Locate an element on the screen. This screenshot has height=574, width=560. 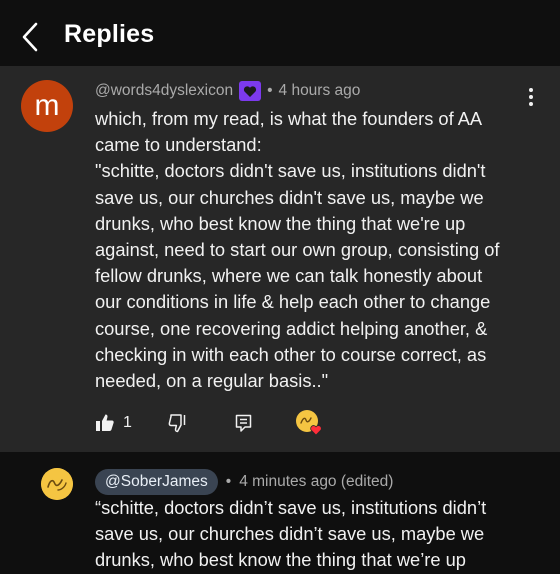
chevron-left-icon is located at coordinates (30, 37).